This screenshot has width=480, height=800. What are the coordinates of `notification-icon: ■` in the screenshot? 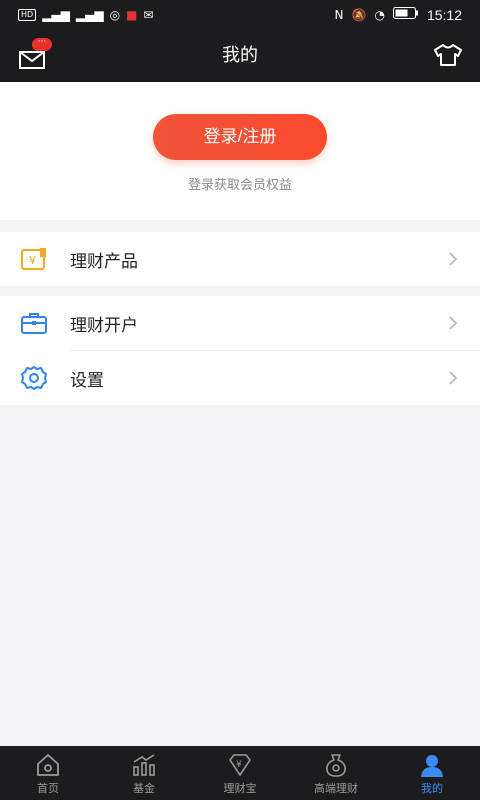 It's located at (132, 15).